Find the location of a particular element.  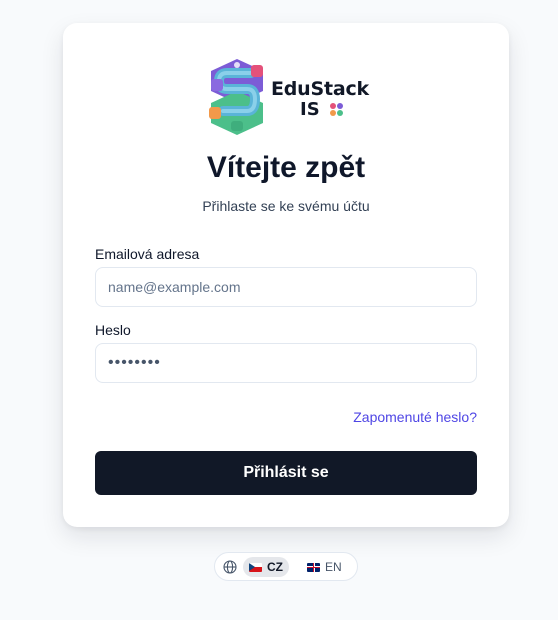

brand-name: EduStack is located at coordinates (320, 89).